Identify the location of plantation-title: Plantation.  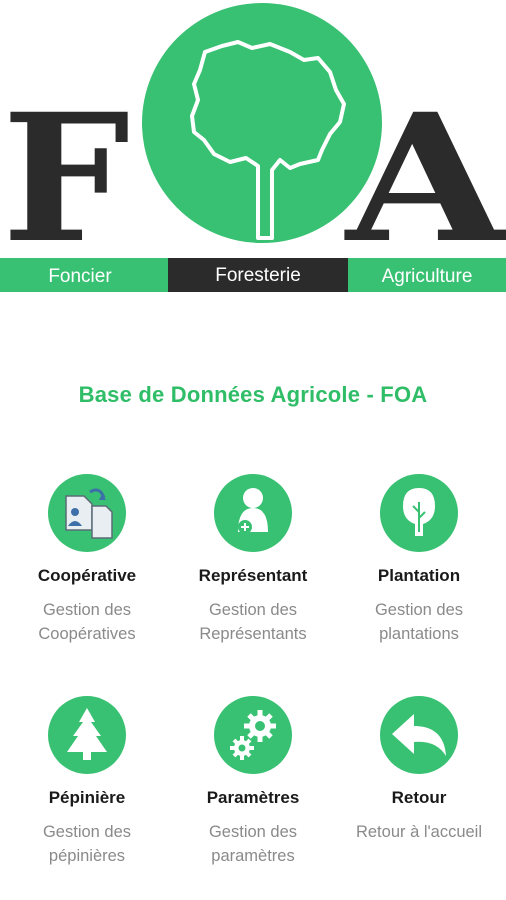
(419, 575).